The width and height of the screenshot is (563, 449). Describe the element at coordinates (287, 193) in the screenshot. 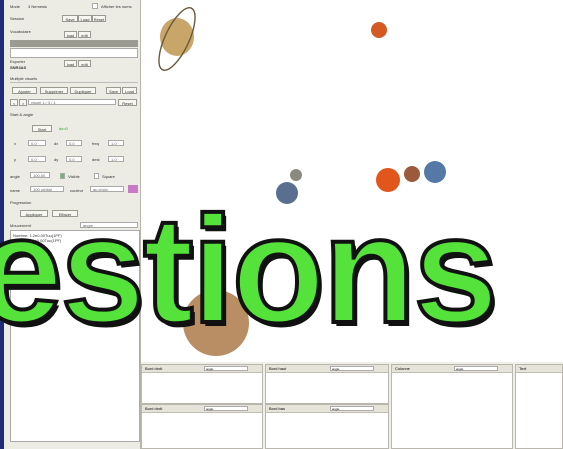

I see `earth-left-icon` at that location.